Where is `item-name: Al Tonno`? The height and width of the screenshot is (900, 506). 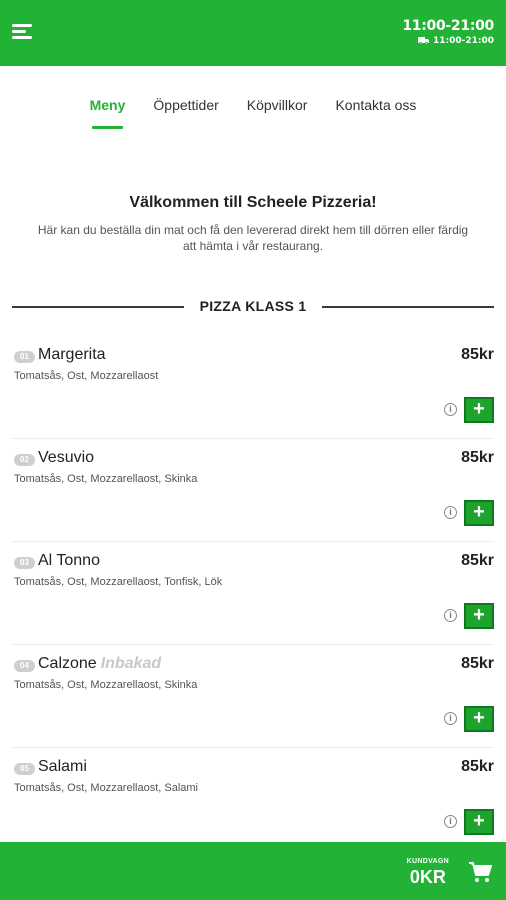 item-name: Al Tonno is located at coordinates (69, 561).